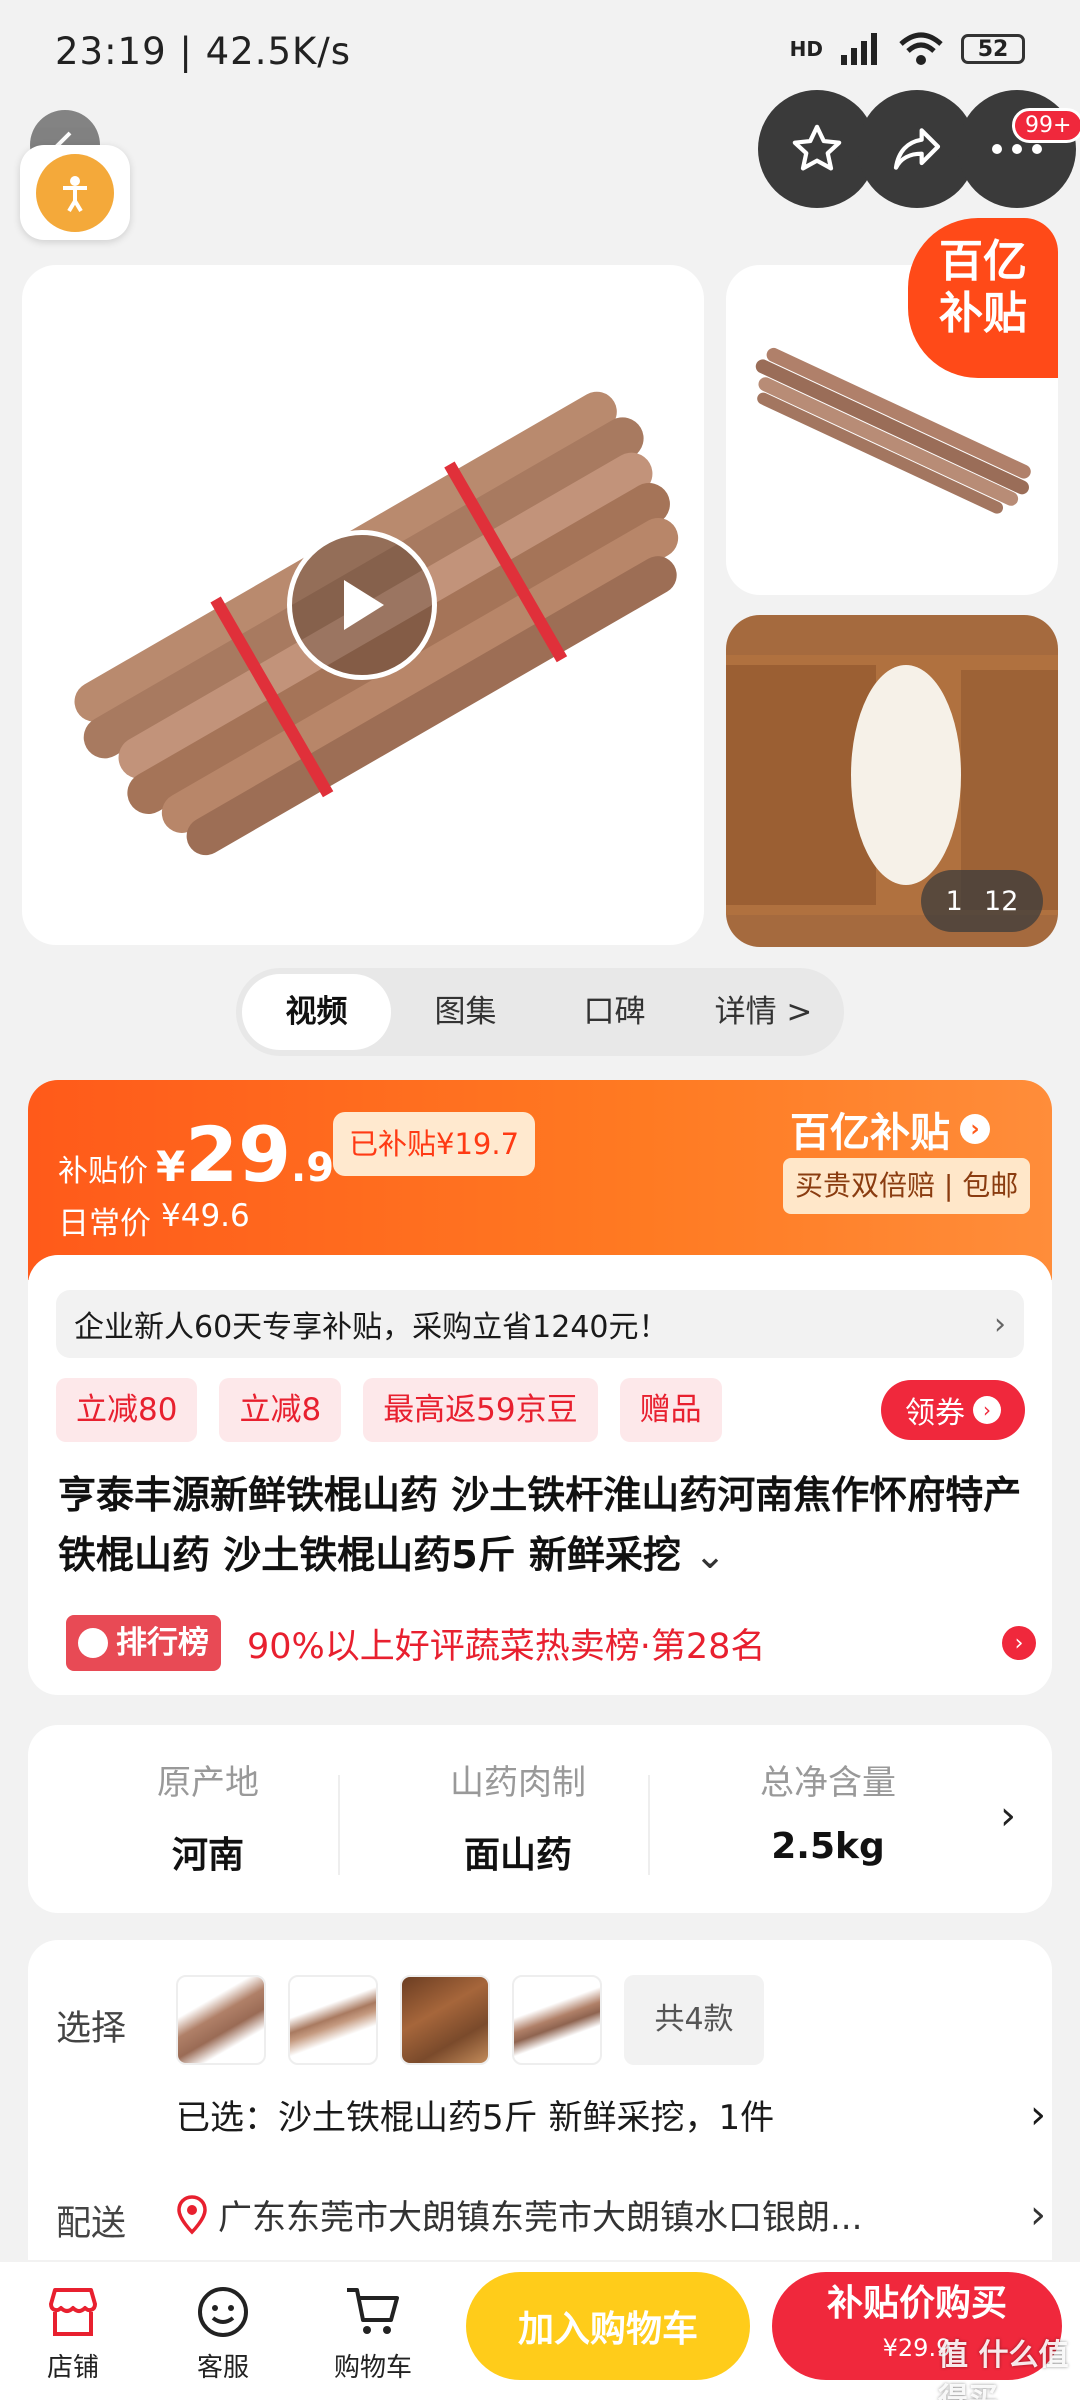 This screenshot has width=1080, height=2400. What do you see at coordinates (1046, 125) in the screenshot?
I see `message-count-badge: 99+` at bounding box center [1046, 125].